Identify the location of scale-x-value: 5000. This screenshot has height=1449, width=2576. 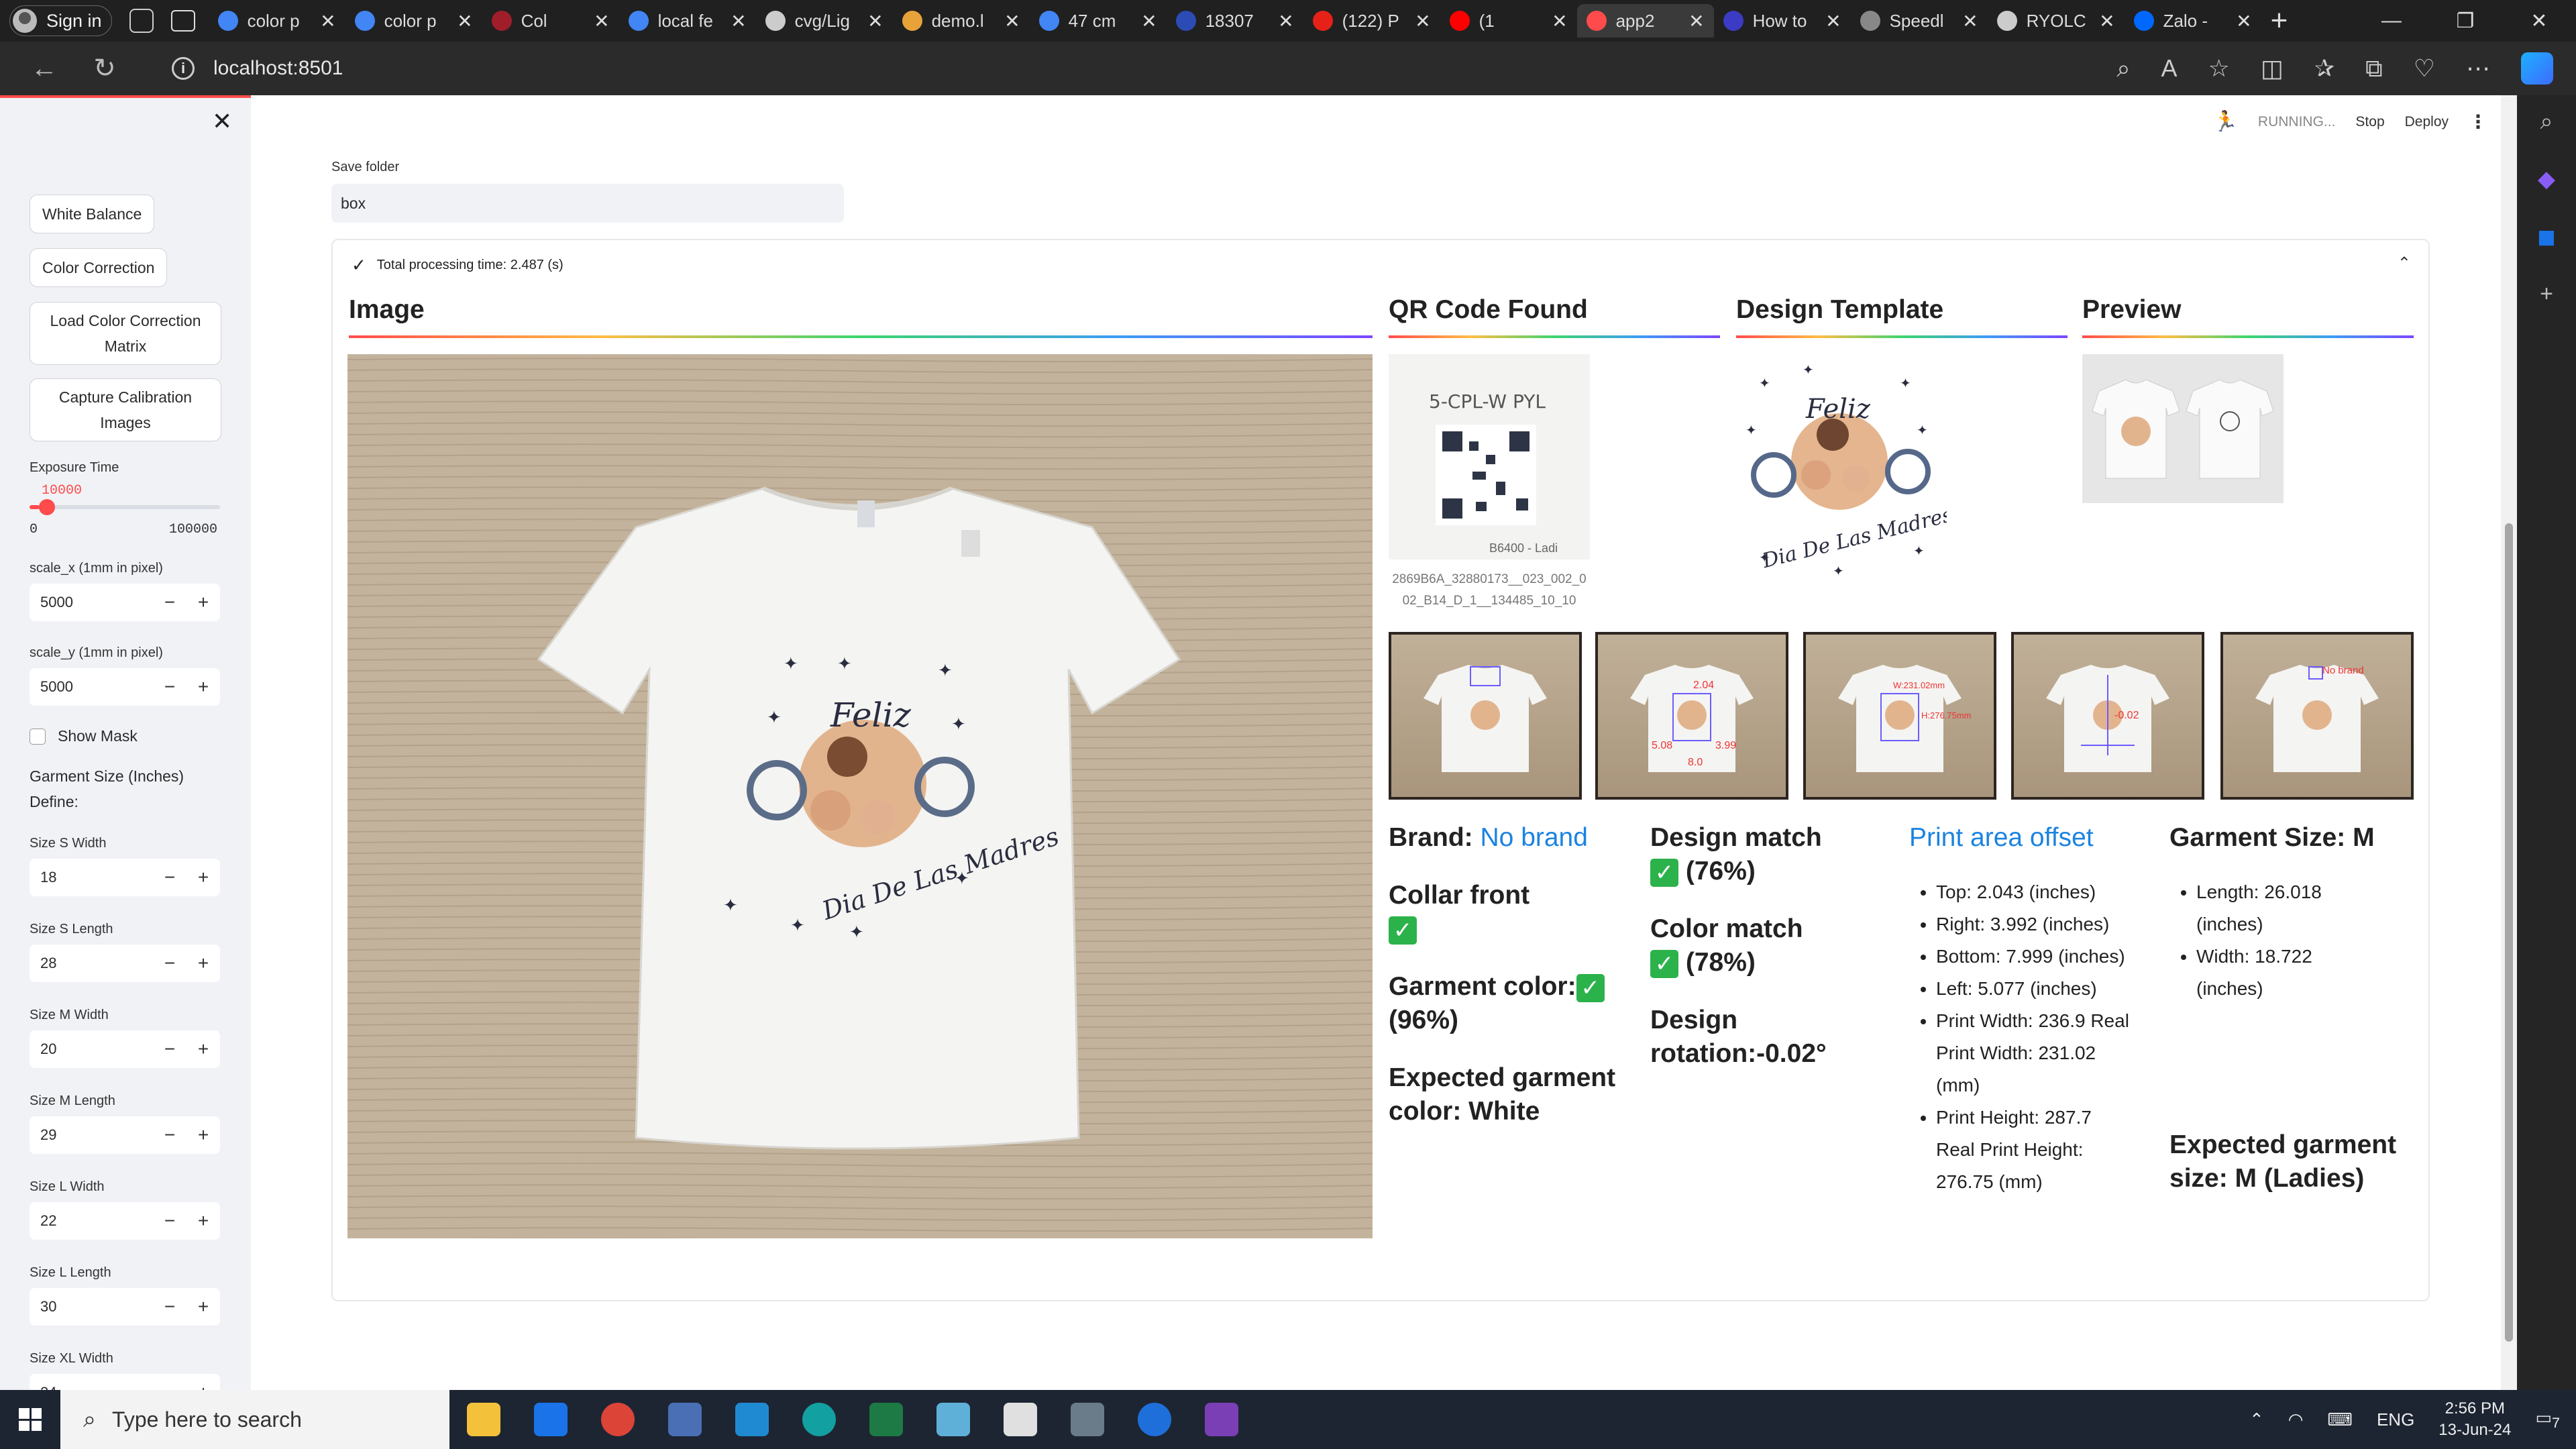
(91, 602).